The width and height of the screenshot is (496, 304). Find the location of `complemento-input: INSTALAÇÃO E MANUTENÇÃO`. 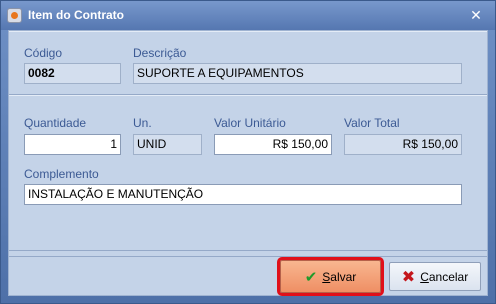

complemento-input: INSTALAÇÃO E MANUTENÇÃO is located at coordinates (243, 194).